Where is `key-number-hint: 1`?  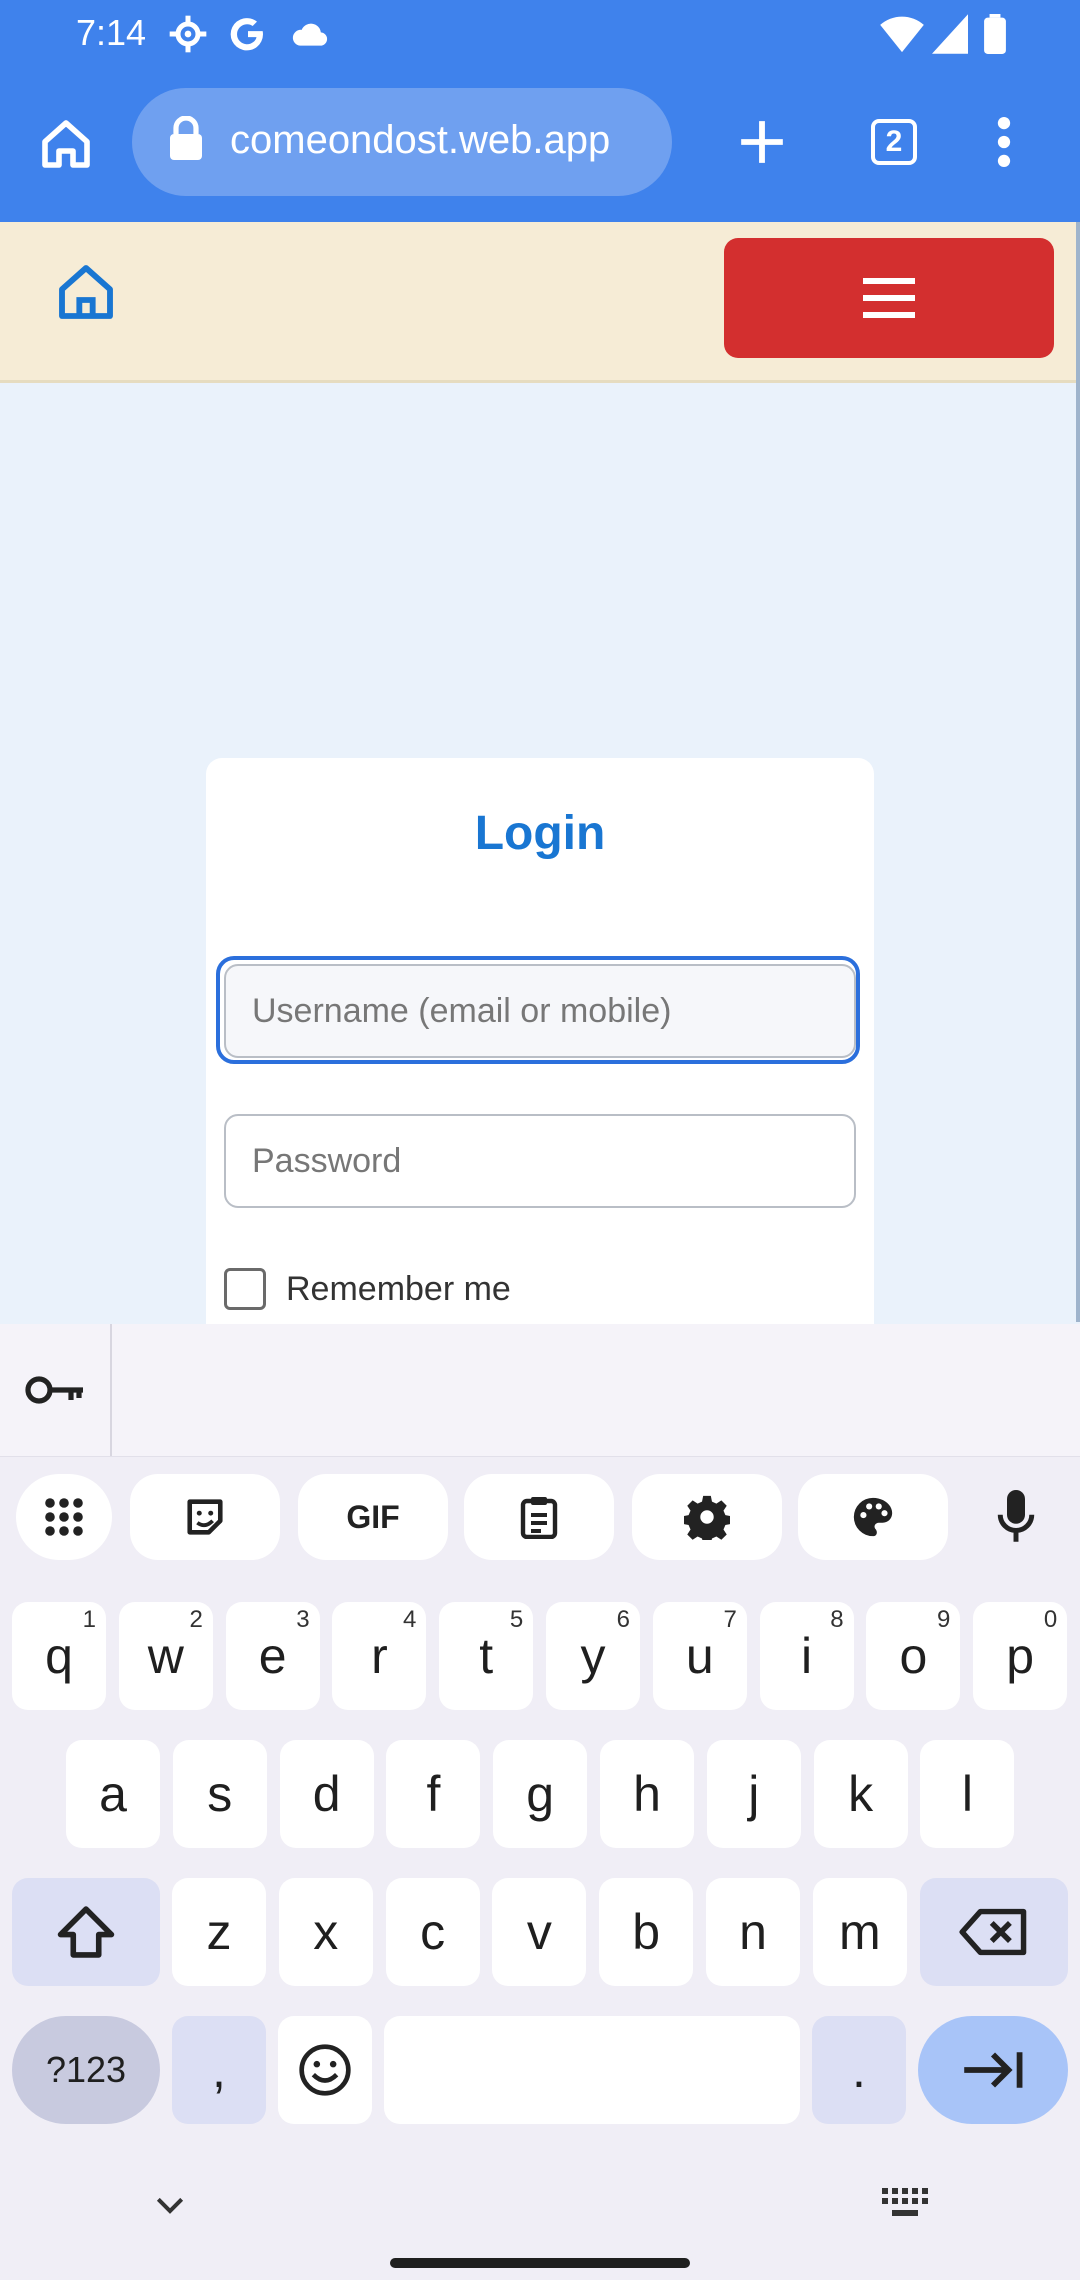
key-number-hint: 1 is located at coordinates (89, 1619).